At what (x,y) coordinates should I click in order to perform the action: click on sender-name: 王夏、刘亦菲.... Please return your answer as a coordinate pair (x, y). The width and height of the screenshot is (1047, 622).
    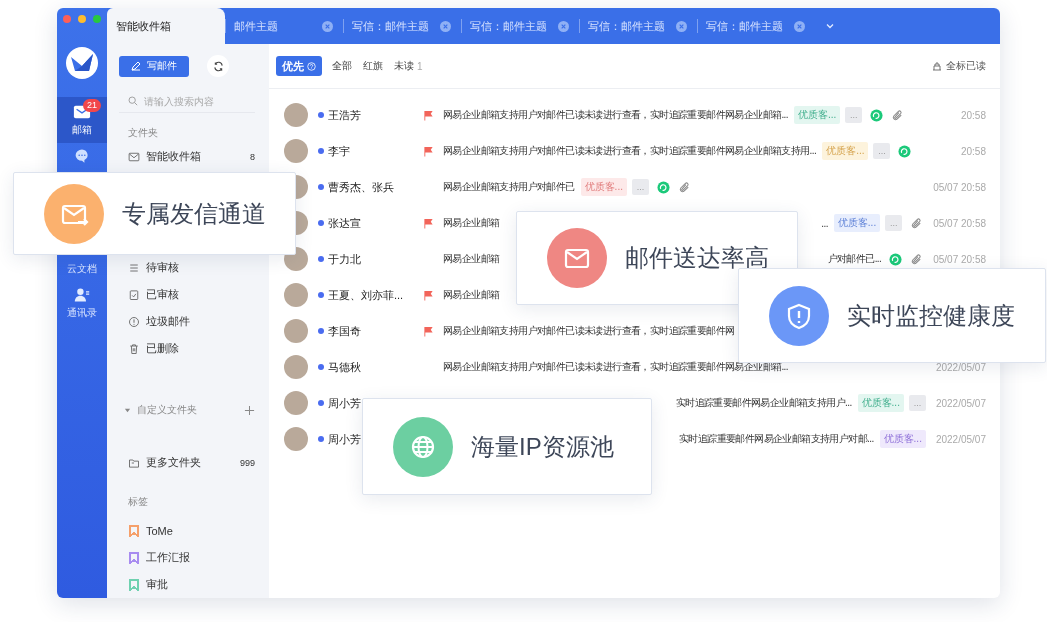
    Looking at the image, I should click on (366, 295).